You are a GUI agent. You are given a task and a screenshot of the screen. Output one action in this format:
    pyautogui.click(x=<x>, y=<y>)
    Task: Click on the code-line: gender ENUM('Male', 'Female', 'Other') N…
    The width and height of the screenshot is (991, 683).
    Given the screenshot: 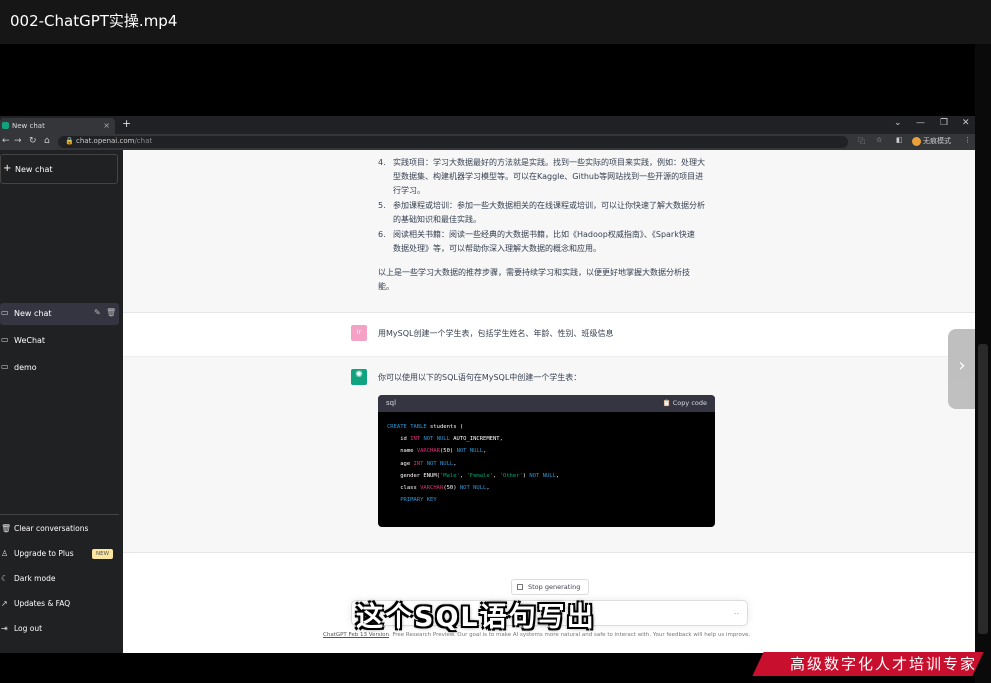 What is the action you would take?
    pyautogui.click(x=473, y=475)
    